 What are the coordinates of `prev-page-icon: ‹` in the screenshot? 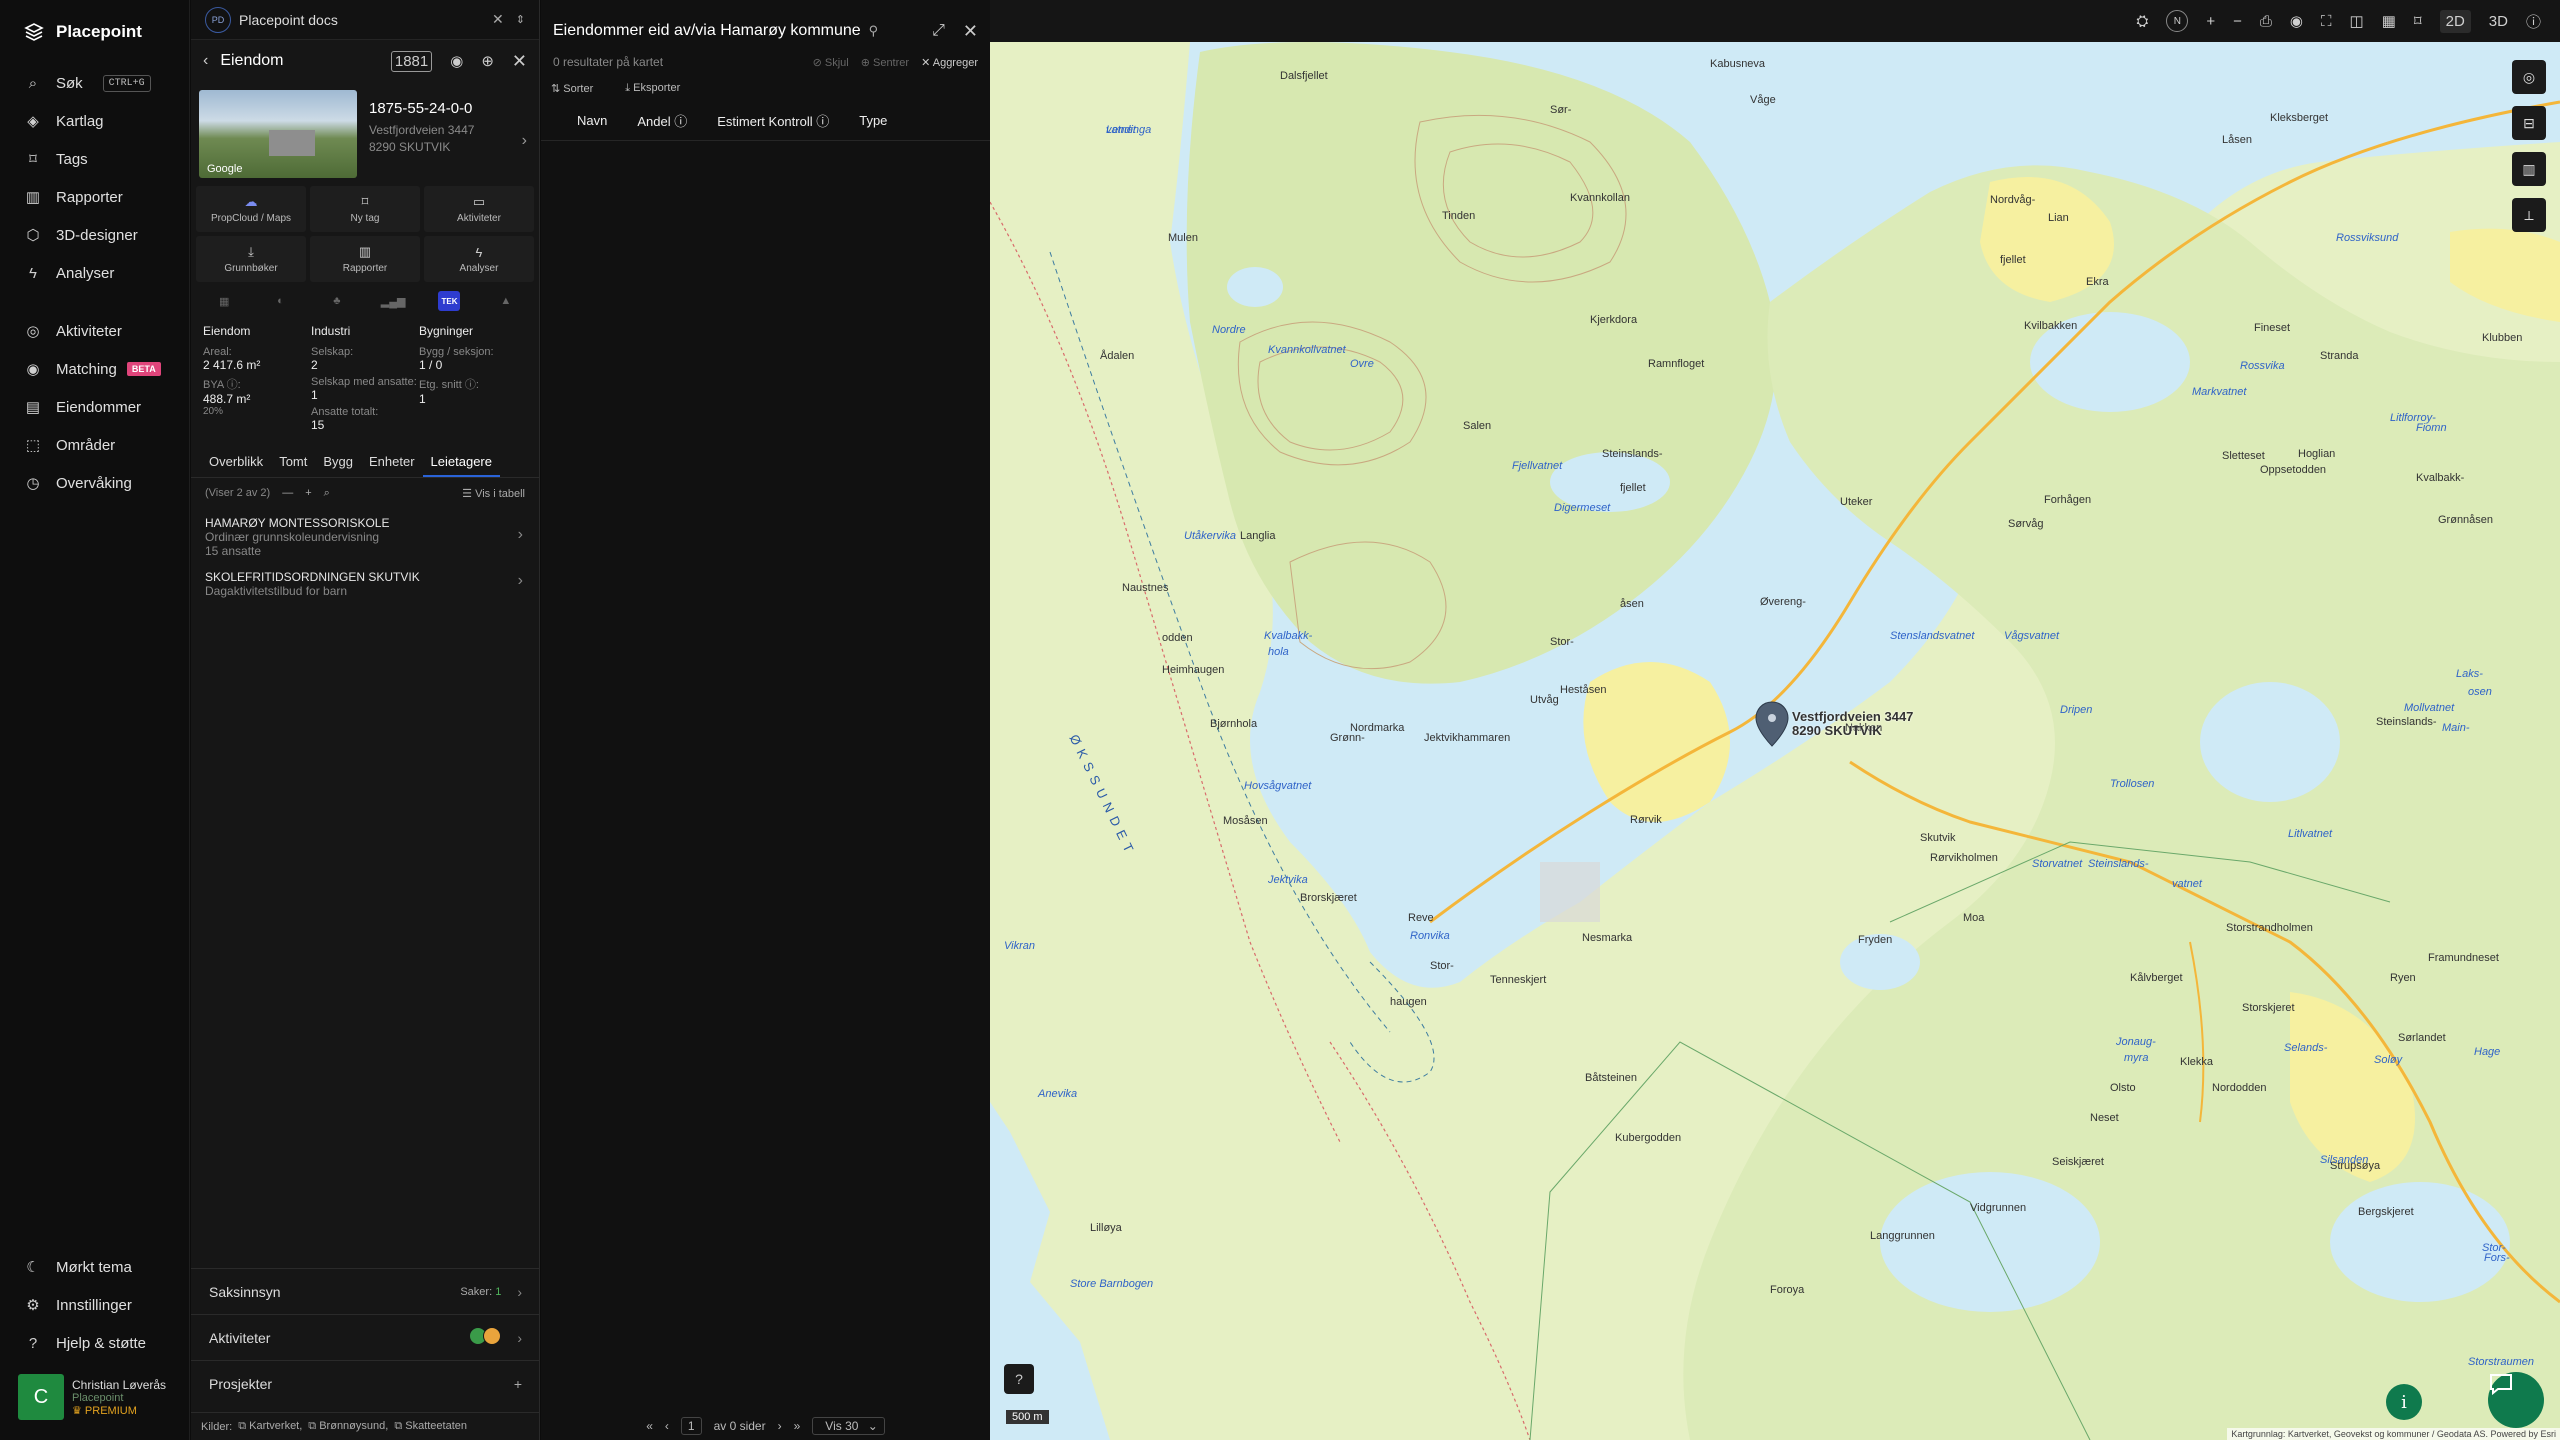 It's located at (667, 1426).